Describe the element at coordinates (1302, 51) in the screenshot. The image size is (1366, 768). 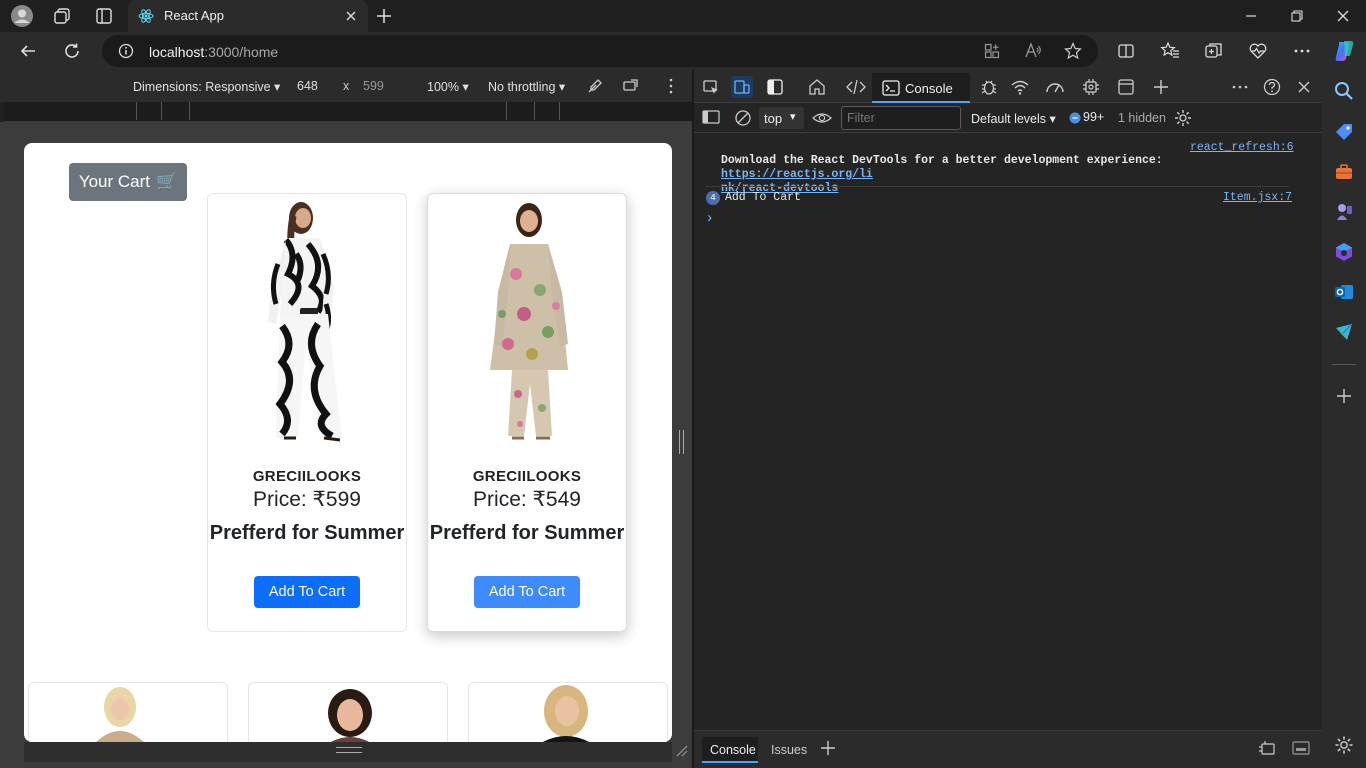
I see `more-menu-icon` at that location.